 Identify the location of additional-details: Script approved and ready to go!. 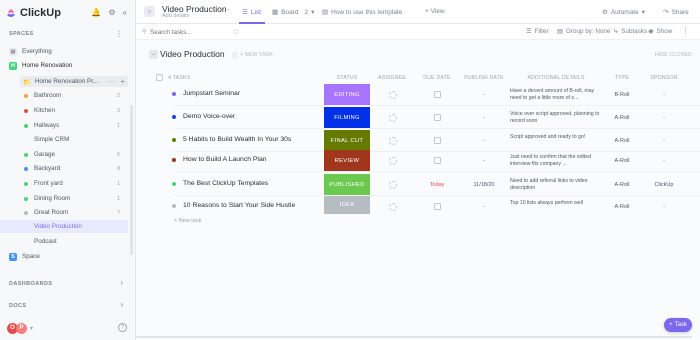
(555, 137).